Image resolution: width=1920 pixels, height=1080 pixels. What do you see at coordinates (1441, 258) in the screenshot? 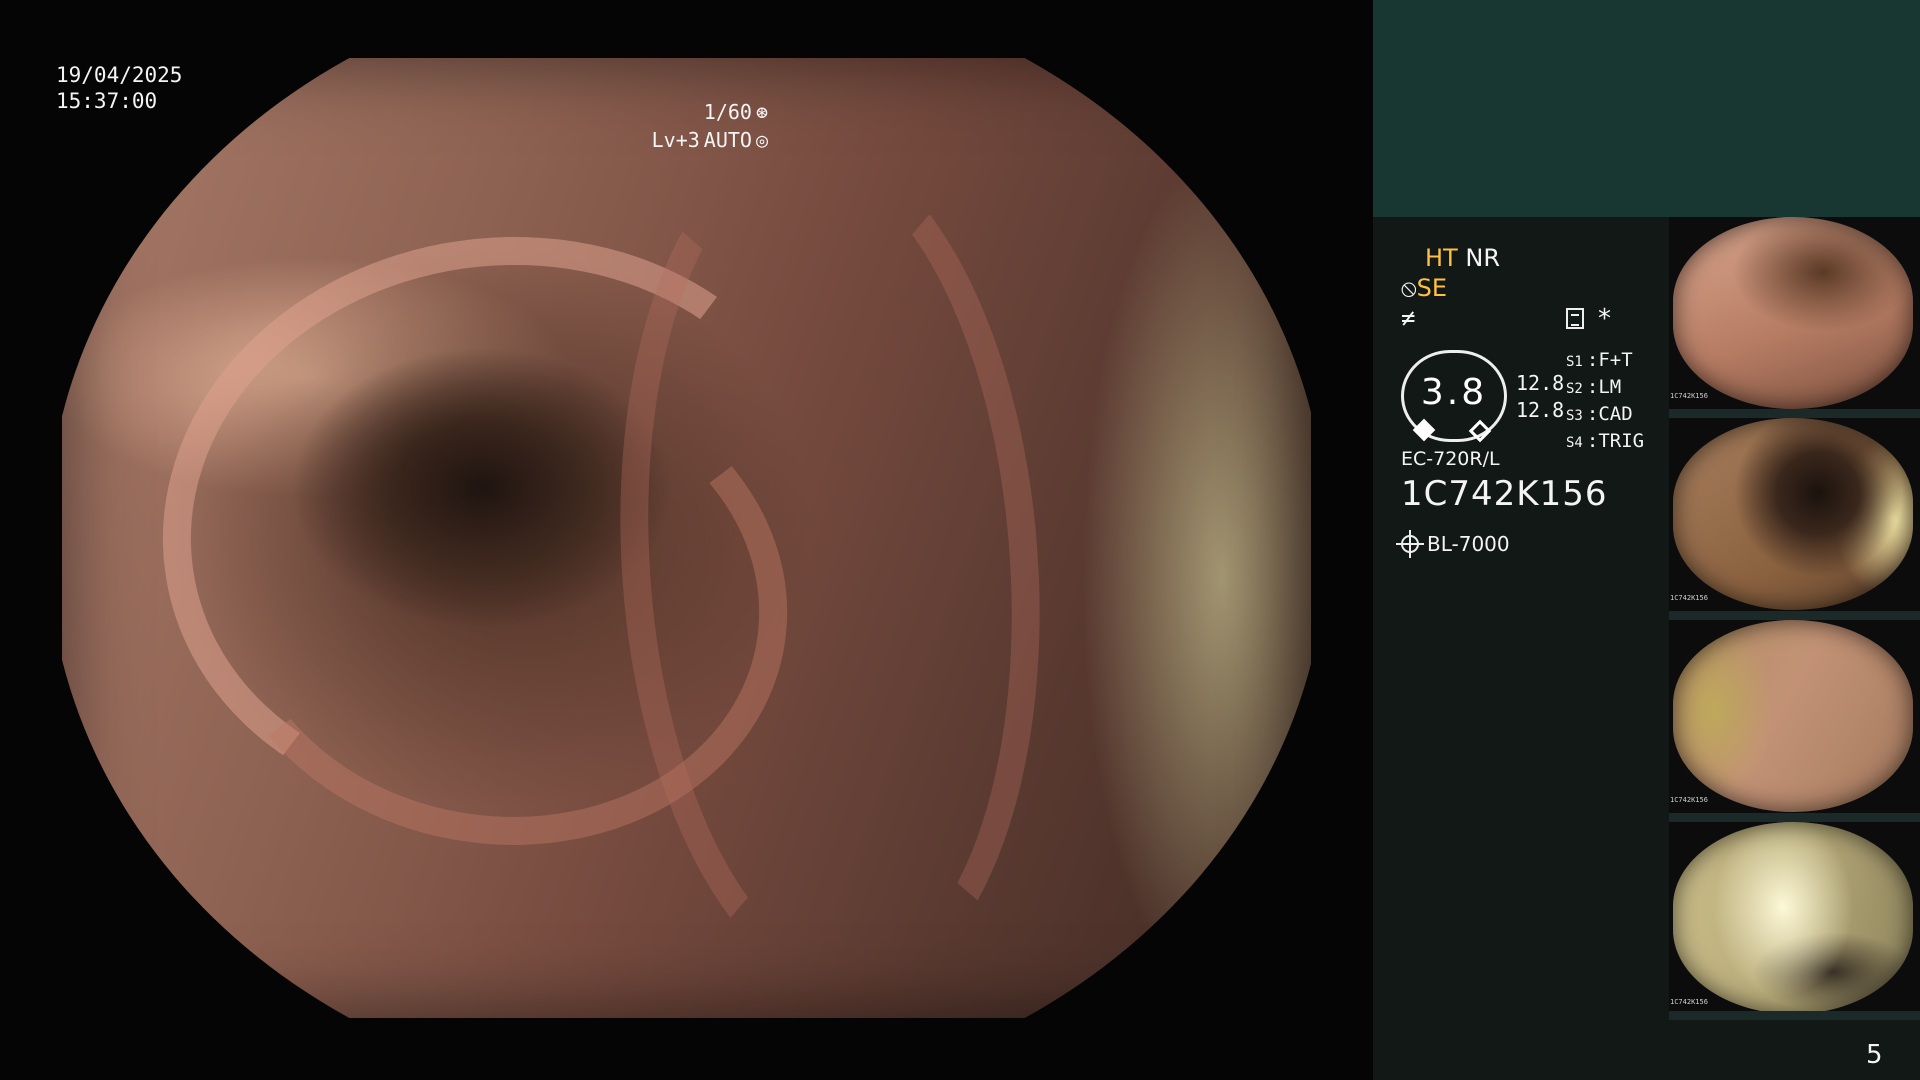
I see `ht-label: HT` at bounding box center [1441, 258].